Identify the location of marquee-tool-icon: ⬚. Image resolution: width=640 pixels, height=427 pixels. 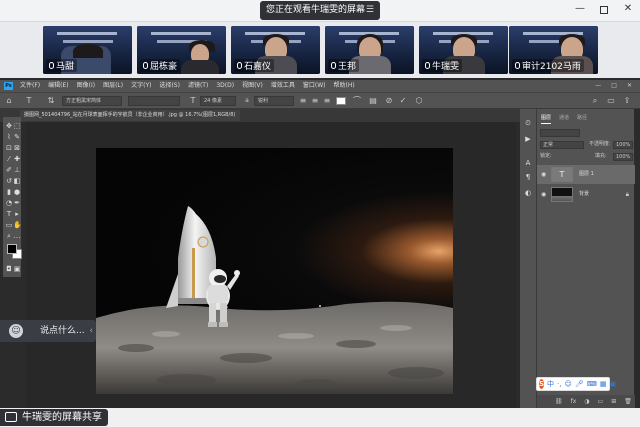
(17, 126).